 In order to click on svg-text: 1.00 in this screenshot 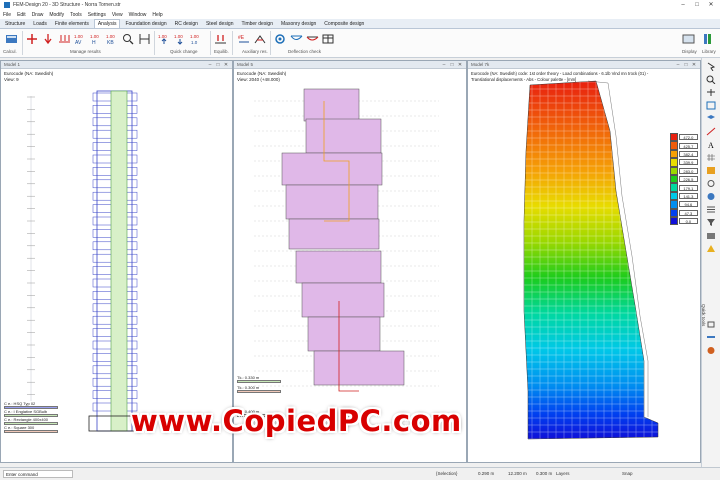, I will do `click(110, 36)`.